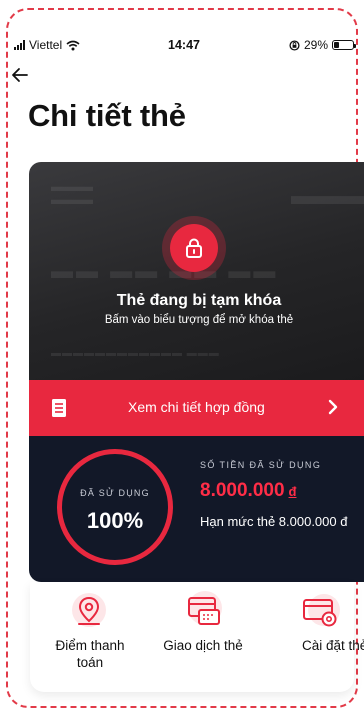 The height and width of the screenshot is (713, 364). What do you see at coordinates (294, 45) in the screenshot?
I see `orientation-lock-icon` at bounding box center [294, 45].